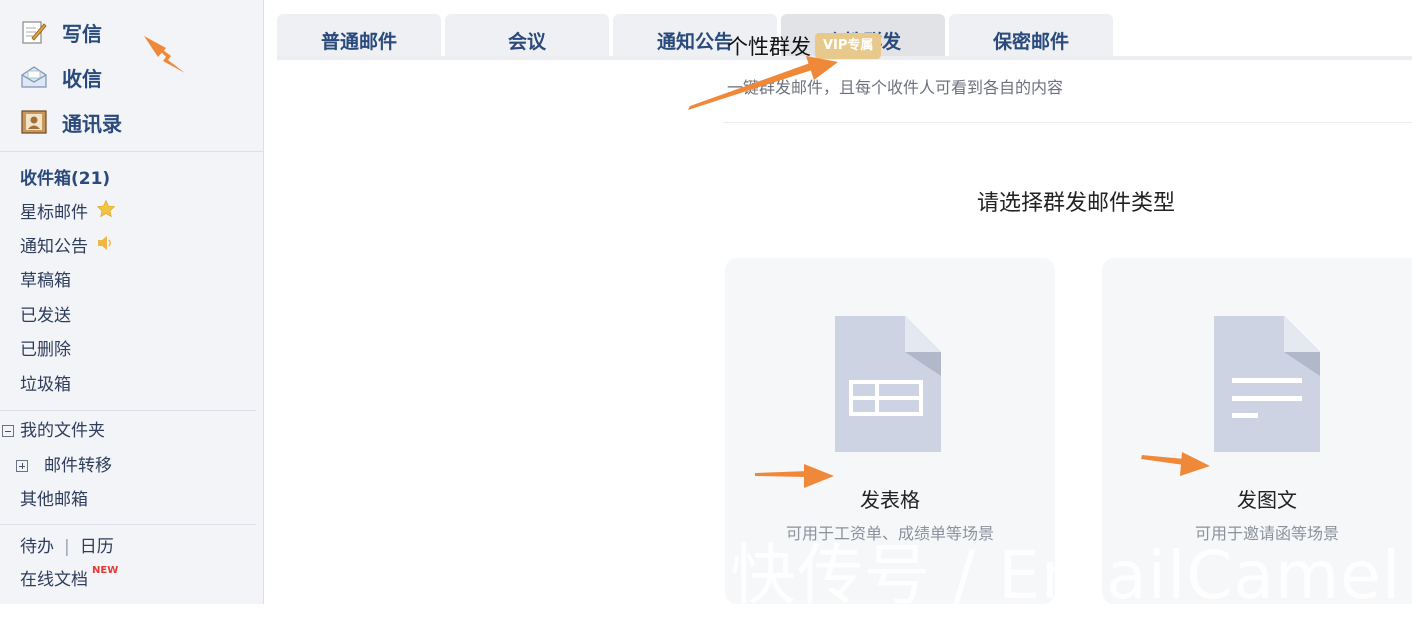  I want to click on sidebar-item-label: 我的文件夹, so click(62, 431).